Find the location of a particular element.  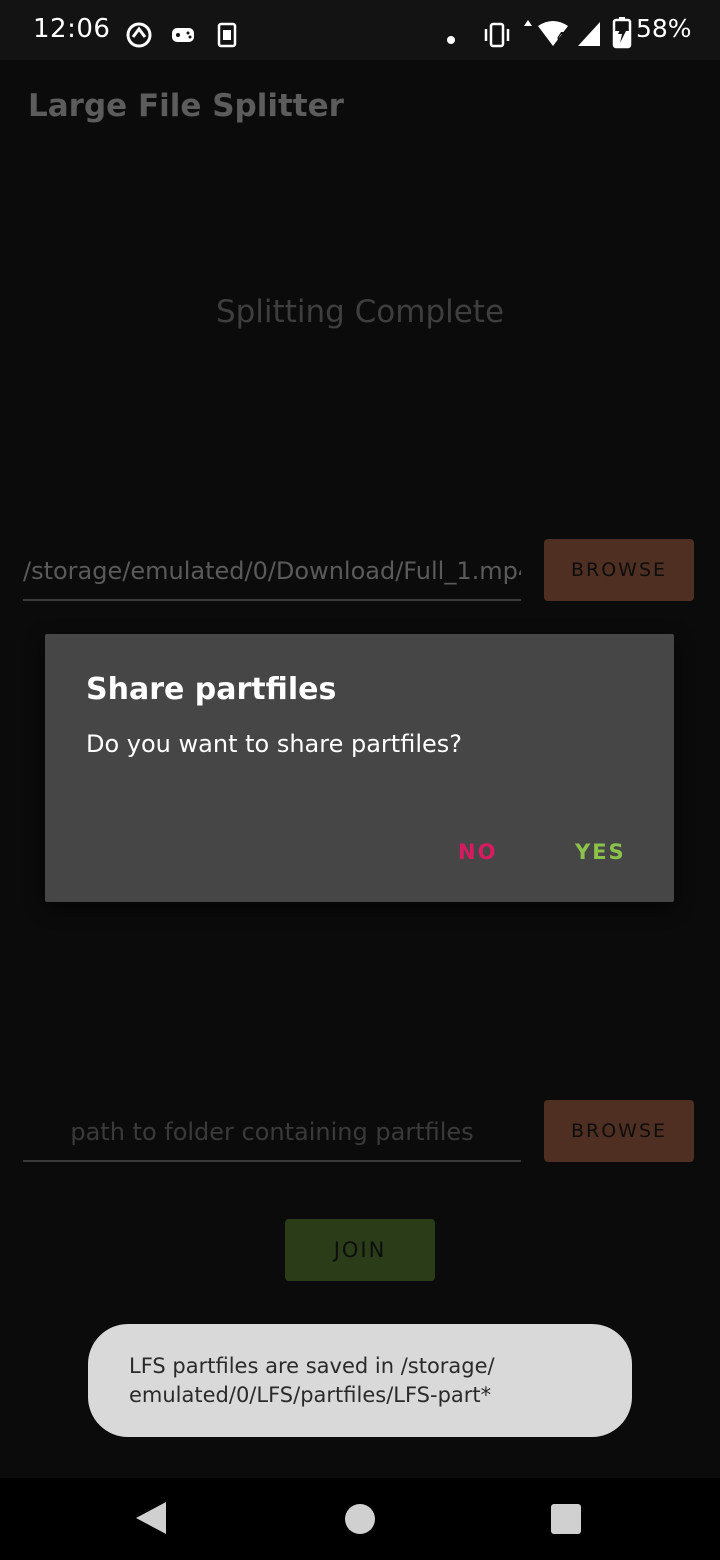

network-label: 4 is located at coordinates (561, 37).